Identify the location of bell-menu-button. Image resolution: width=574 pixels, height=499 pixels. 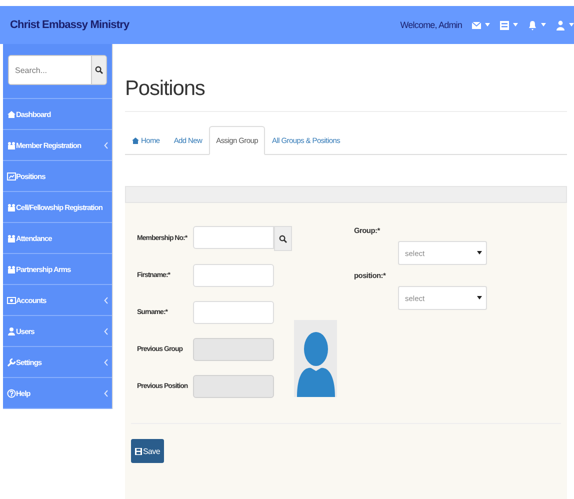
(536, 25).